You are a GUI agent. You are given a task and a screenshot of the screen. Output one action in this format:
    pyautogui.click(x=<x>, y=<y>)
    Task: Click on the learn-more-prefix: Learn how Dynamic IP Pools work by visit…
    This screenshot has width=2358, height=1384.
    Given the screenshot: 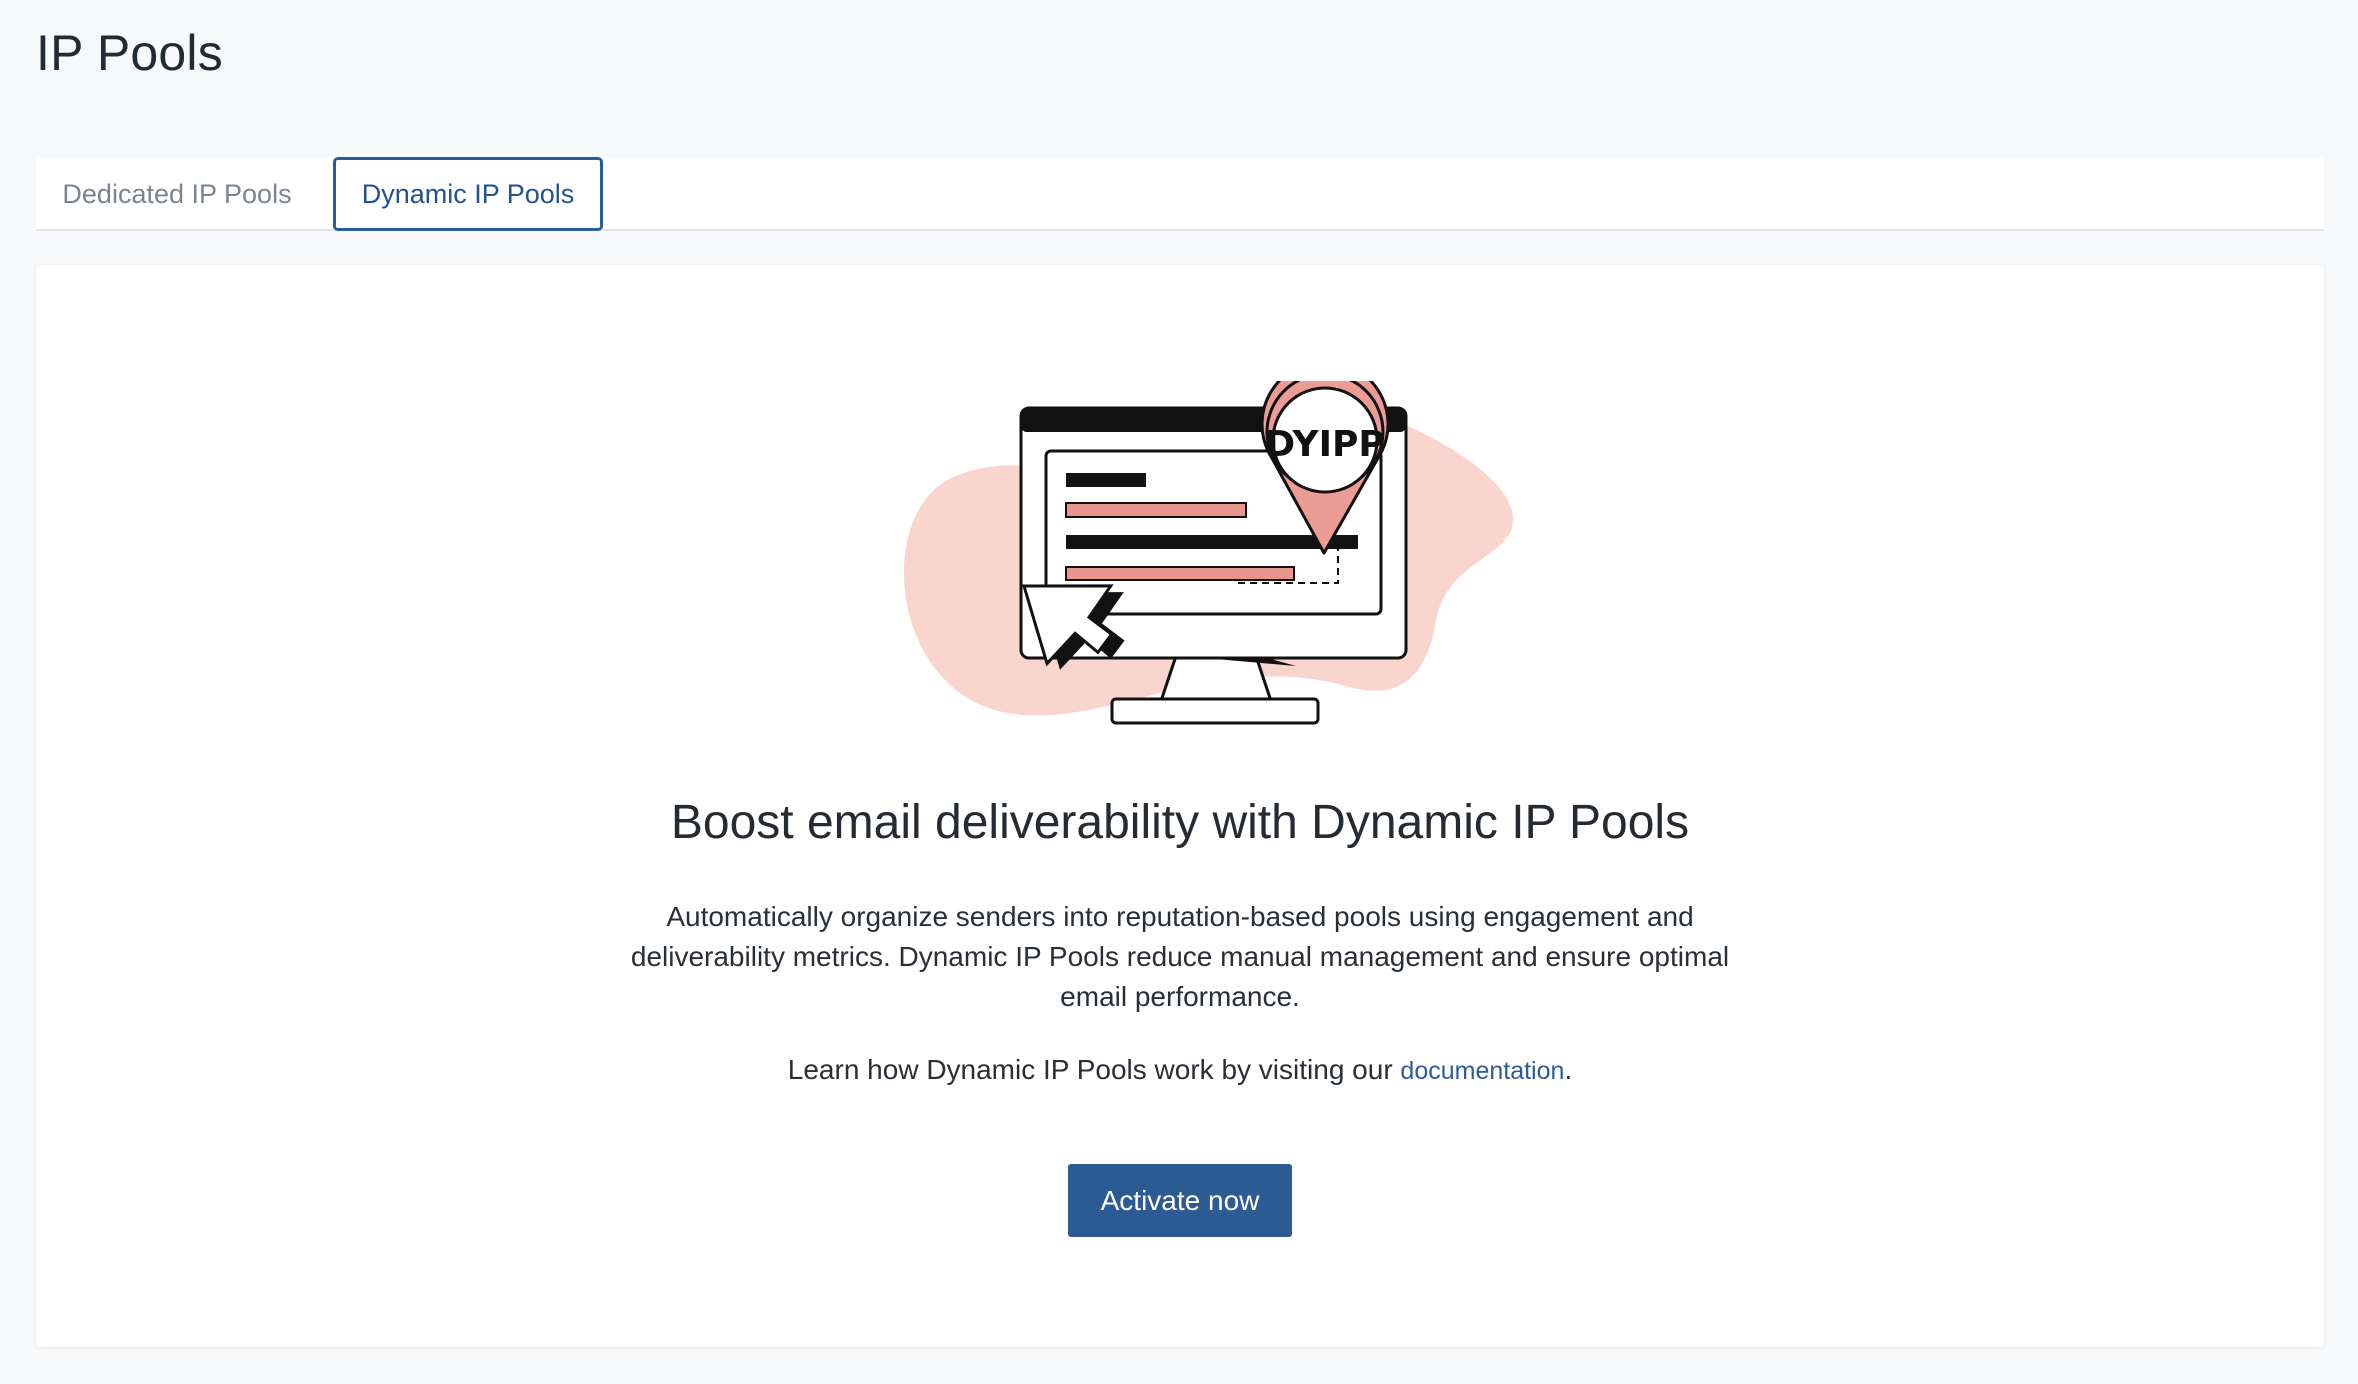 What is the action you would take?
    pyautogui.click(x=1094, y=1069)
    